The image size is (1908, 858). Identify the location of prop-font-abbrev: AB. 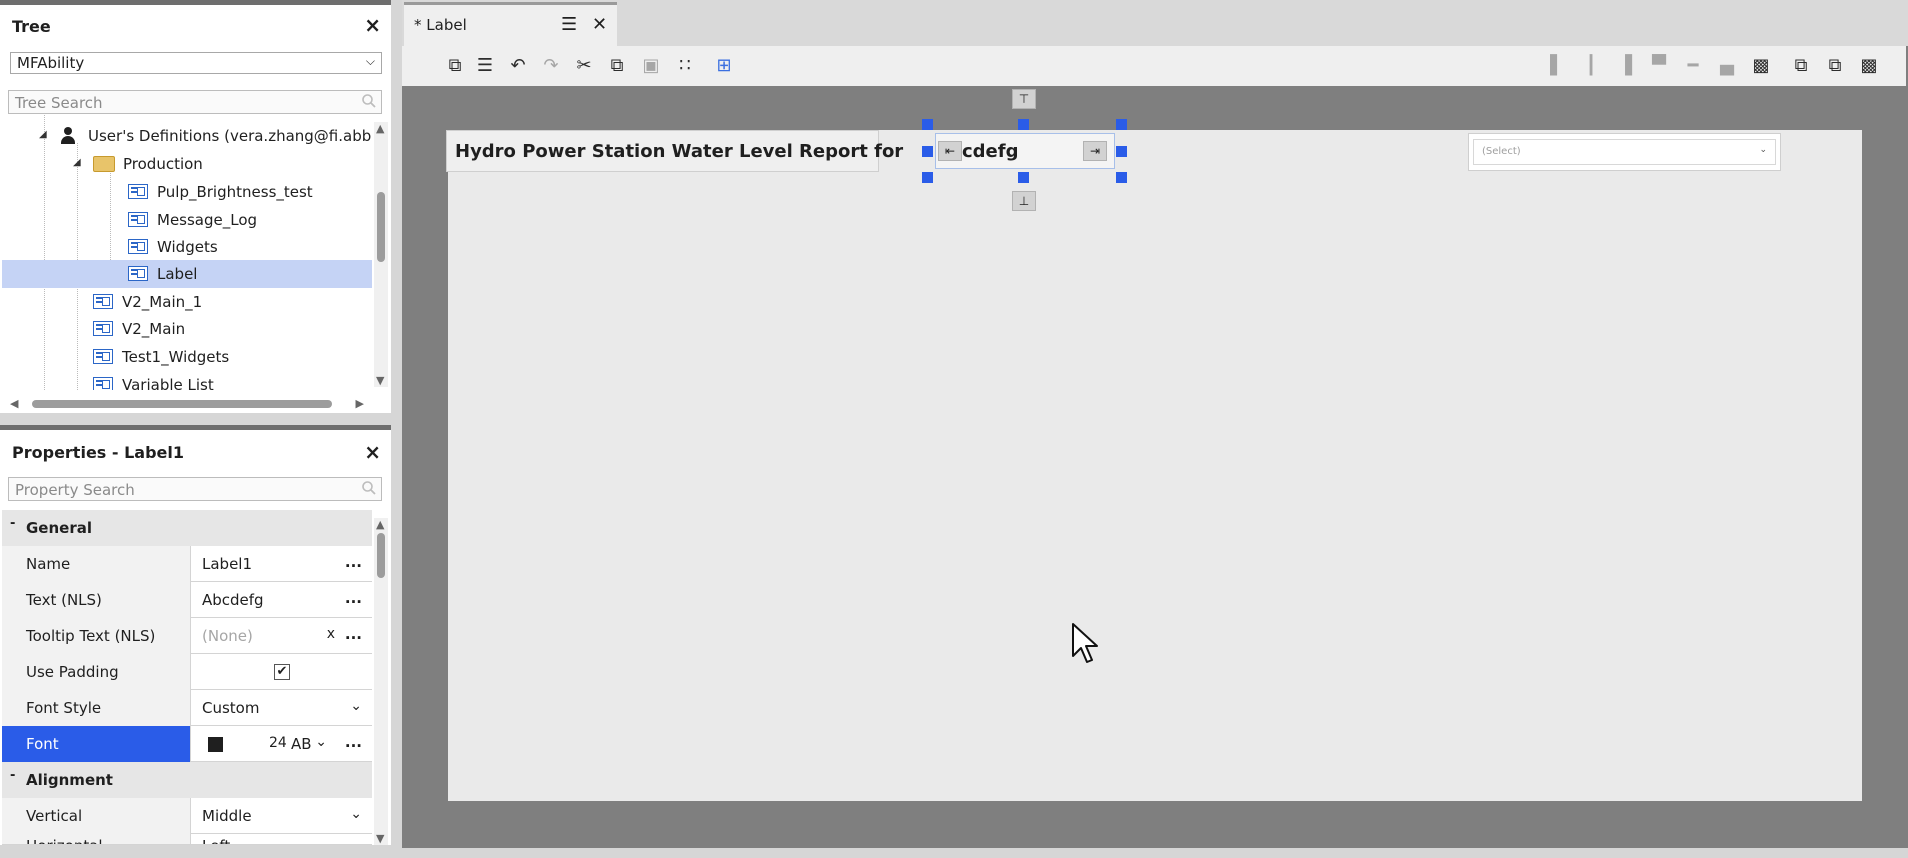
(301, 744).